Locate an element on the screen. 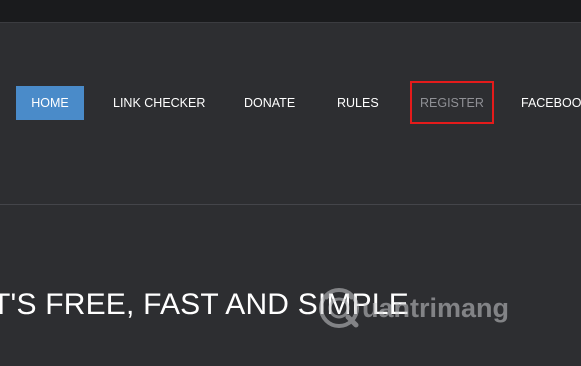  header-divider is located at coordinates (290, 204).